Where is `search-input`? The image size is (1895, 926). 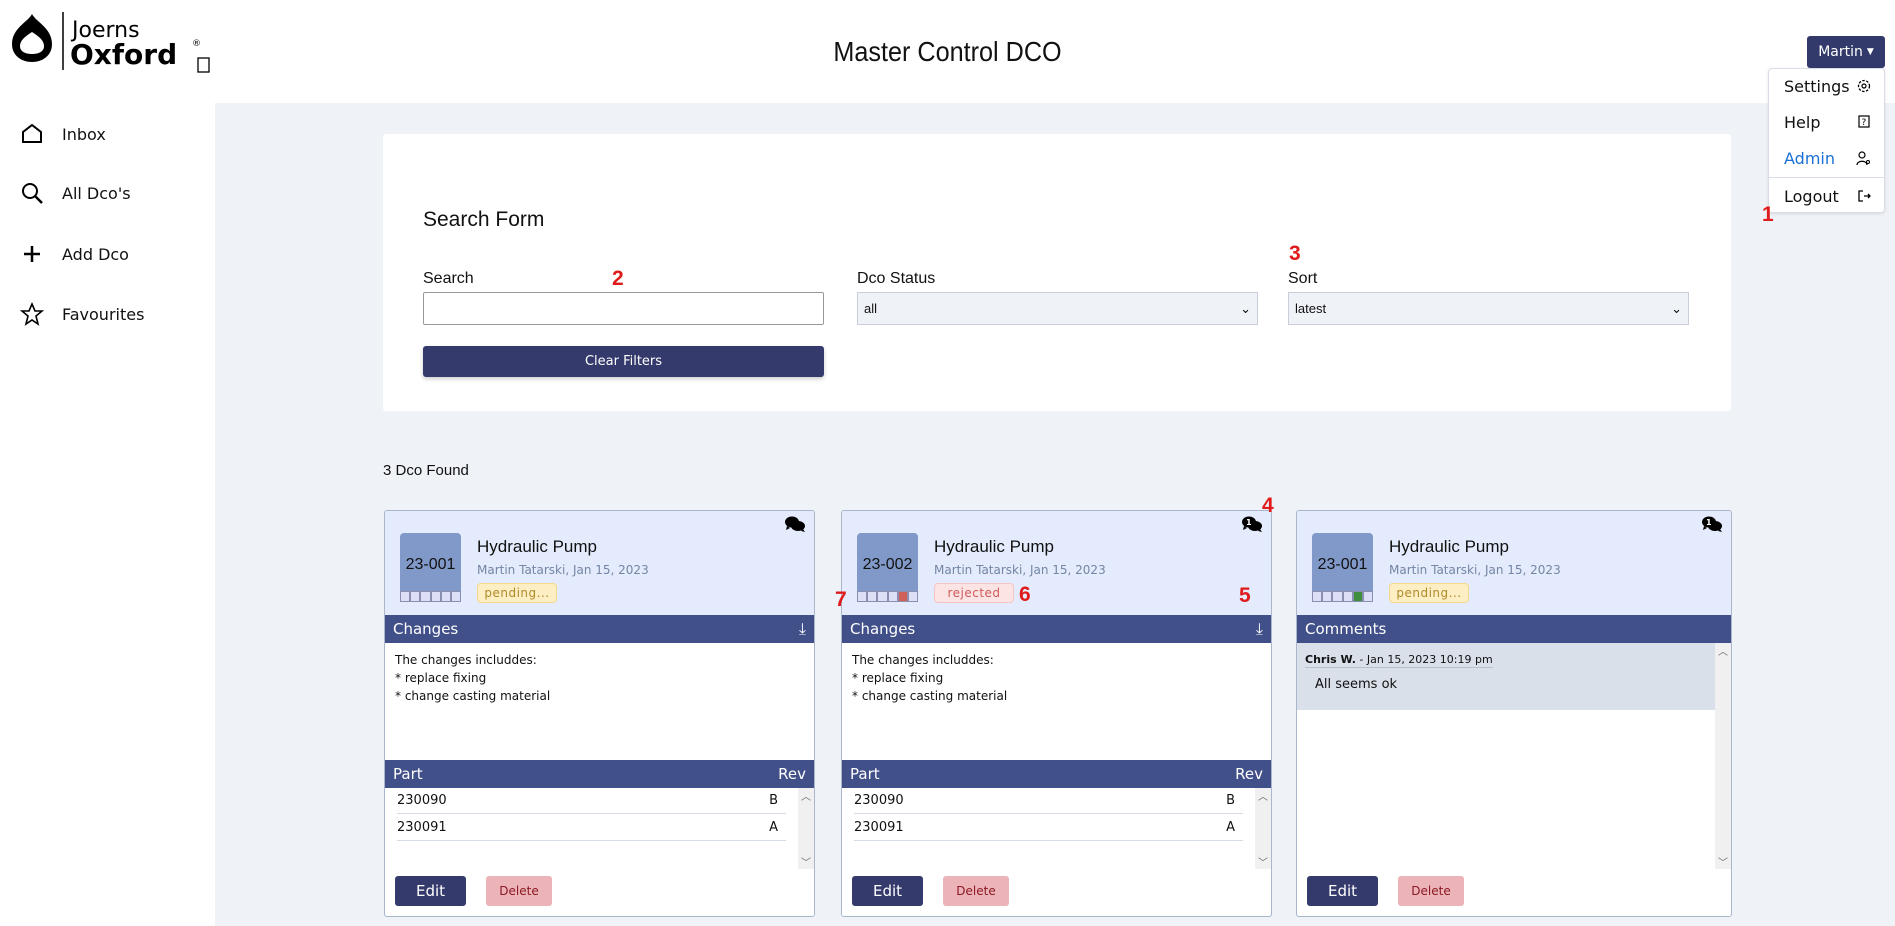
search-input is located at coordinates (623, 308).